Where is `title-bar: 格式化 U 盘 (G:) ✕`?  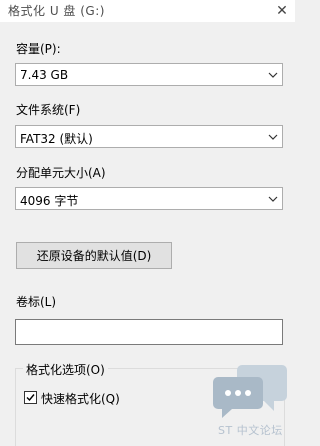
title-bar: 格式化 U 盘 (G:) ✕ is located at coordinates (147, 11).